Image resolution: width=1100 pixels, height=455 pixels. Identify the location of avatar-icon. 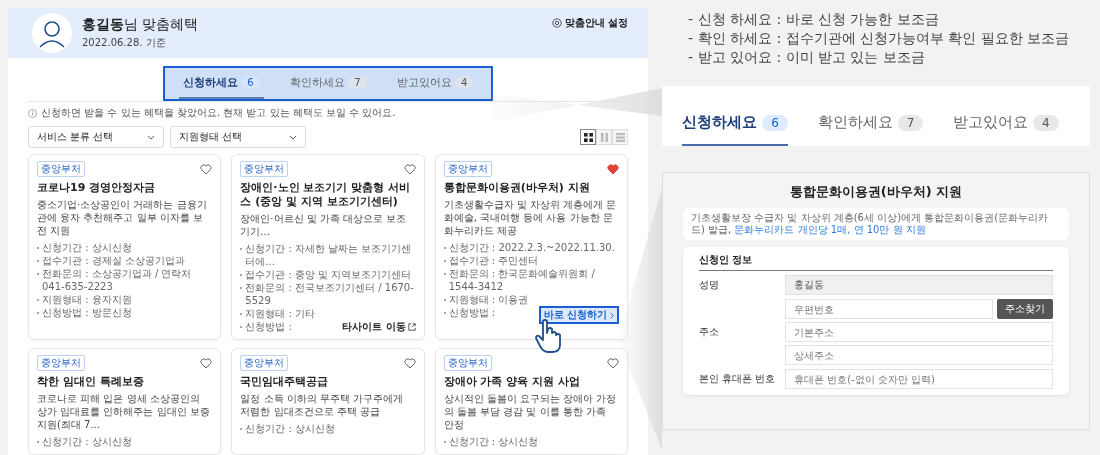
(52, 33).